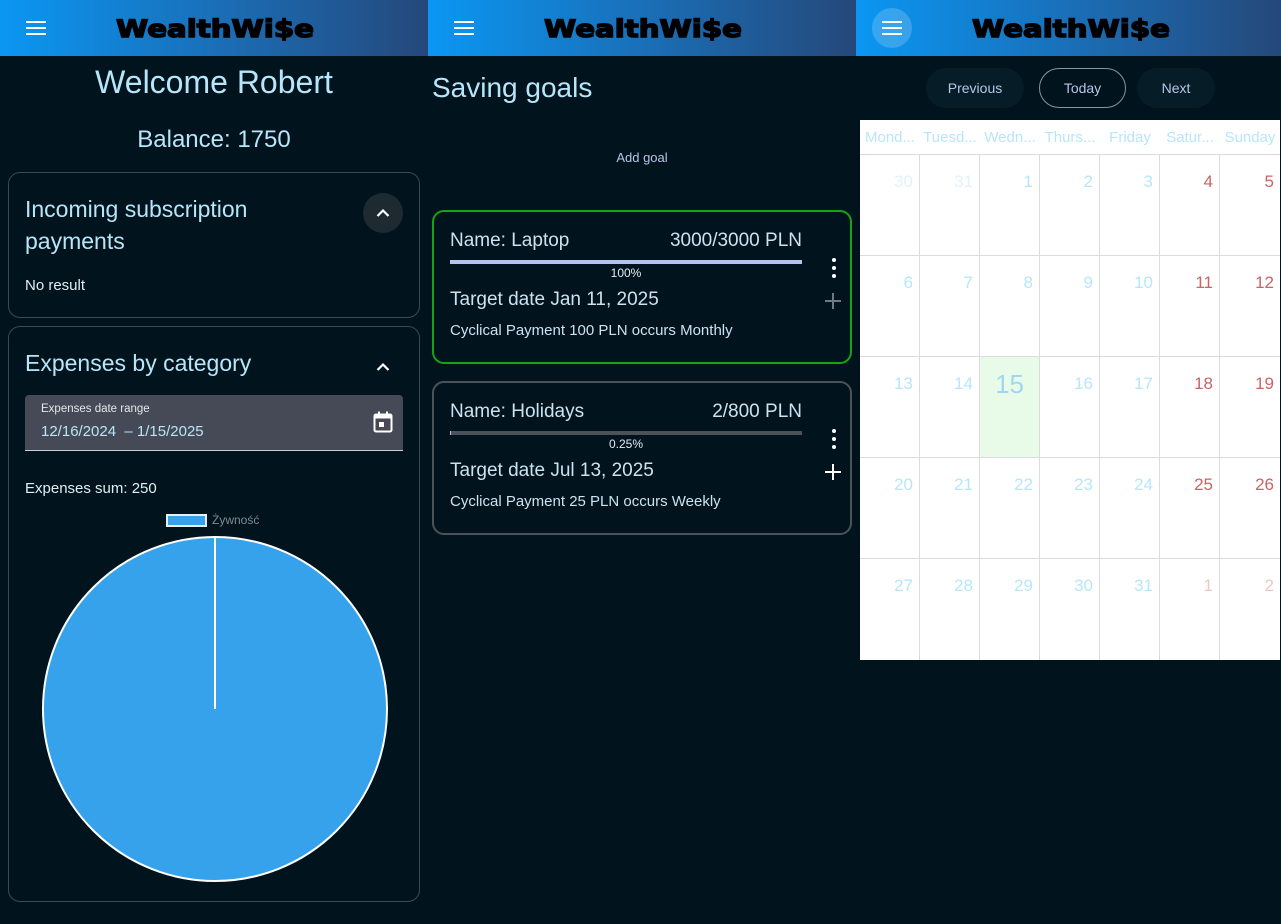 The height and width of the screenshot is (924, 1281). What do you see at coordinates (1070, 508) in the screenshot?
I see `calendar-day-cell: 23` at bounding box center [1070, 508].